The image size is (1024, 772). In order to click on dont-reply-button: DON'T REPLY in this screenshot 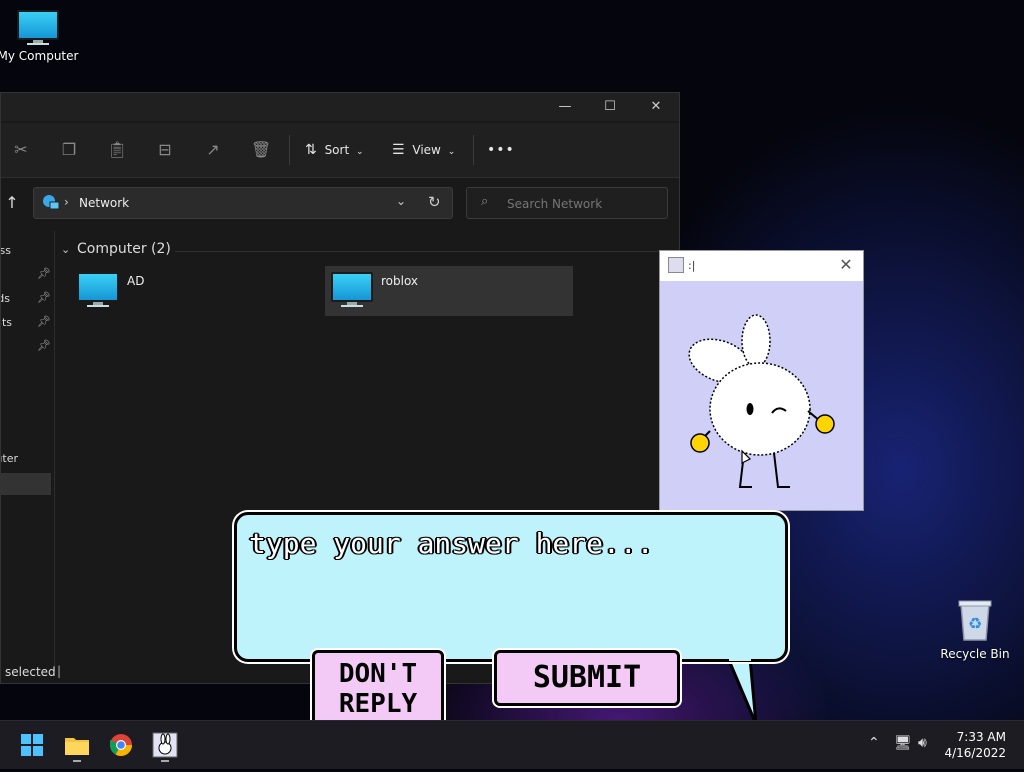, I will do `click(378, 689)`.